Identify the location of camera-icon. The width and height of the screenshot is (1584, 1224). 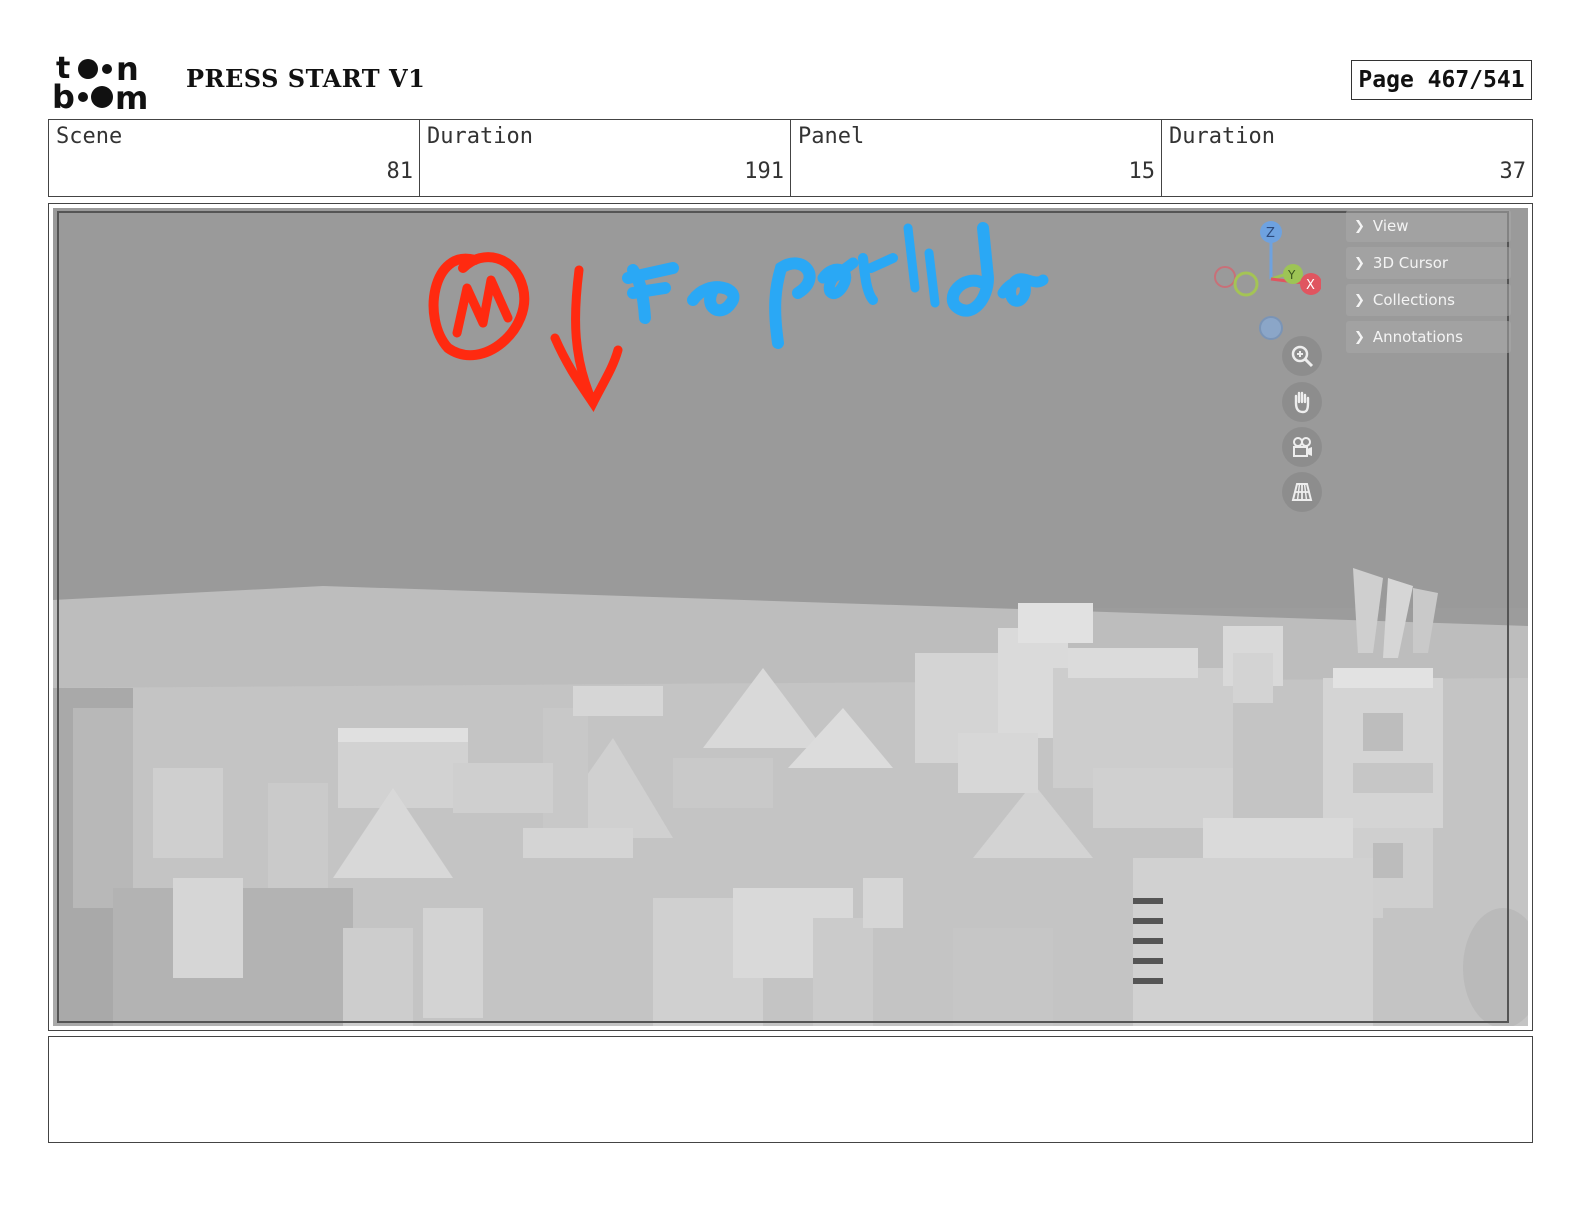
(1302, 447).